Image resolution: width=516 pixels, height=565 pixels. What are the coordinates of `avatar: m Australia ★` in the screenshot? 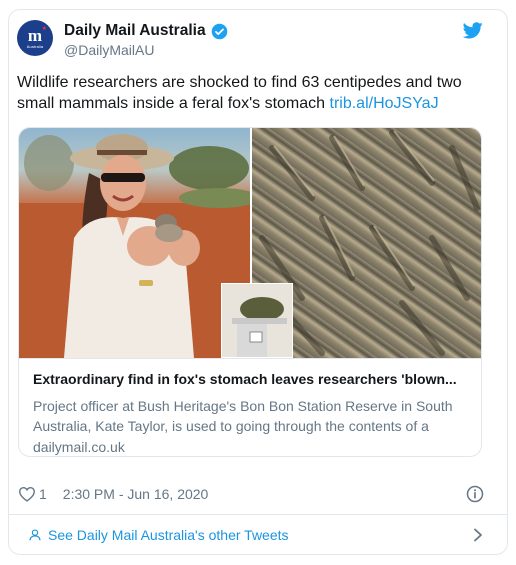 It's located at (35, 38).